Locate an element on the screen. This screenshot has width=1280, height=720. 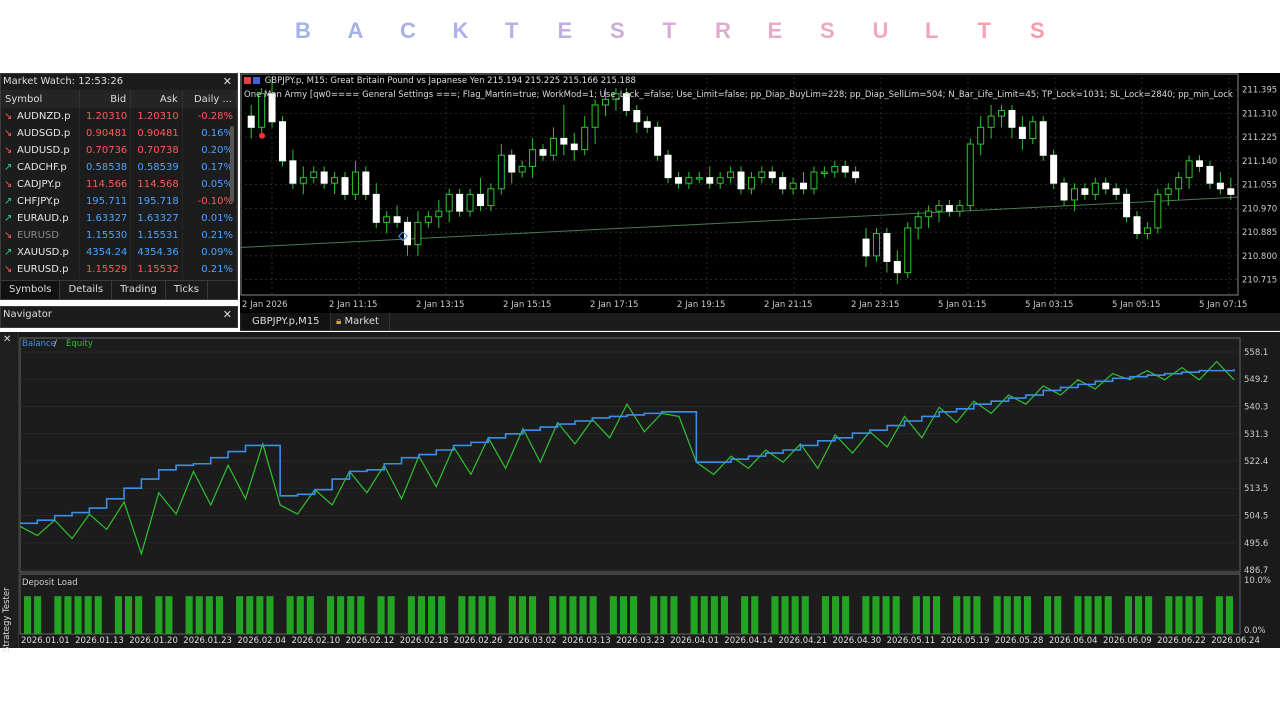
date-axis-label: 2026.02.26 is located at coordinates (478, 641).